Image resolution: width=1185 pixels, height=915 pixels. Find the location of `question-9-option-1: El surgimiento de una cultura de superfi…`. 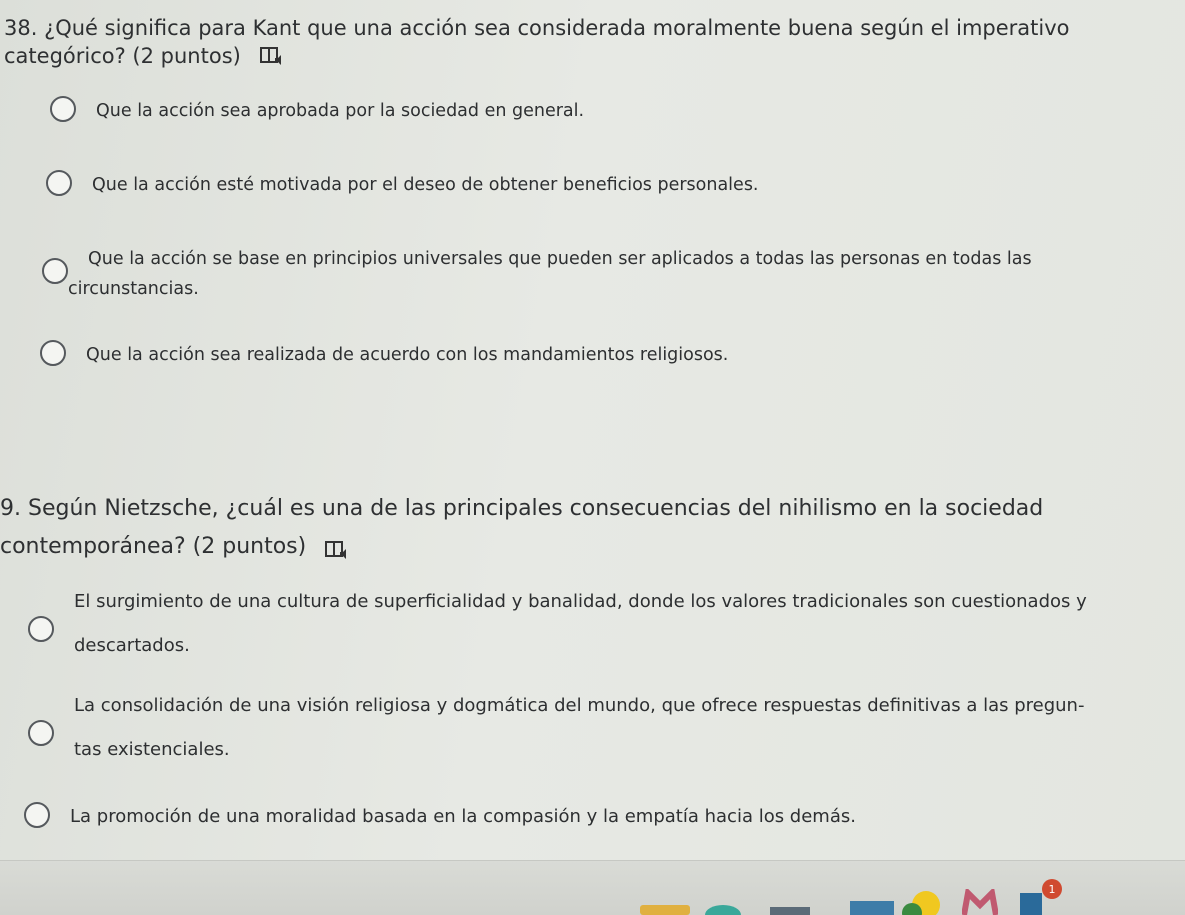

question-9-option-1: El surgimiento de una cultura de superfi… is located at coordinates (568, 624).